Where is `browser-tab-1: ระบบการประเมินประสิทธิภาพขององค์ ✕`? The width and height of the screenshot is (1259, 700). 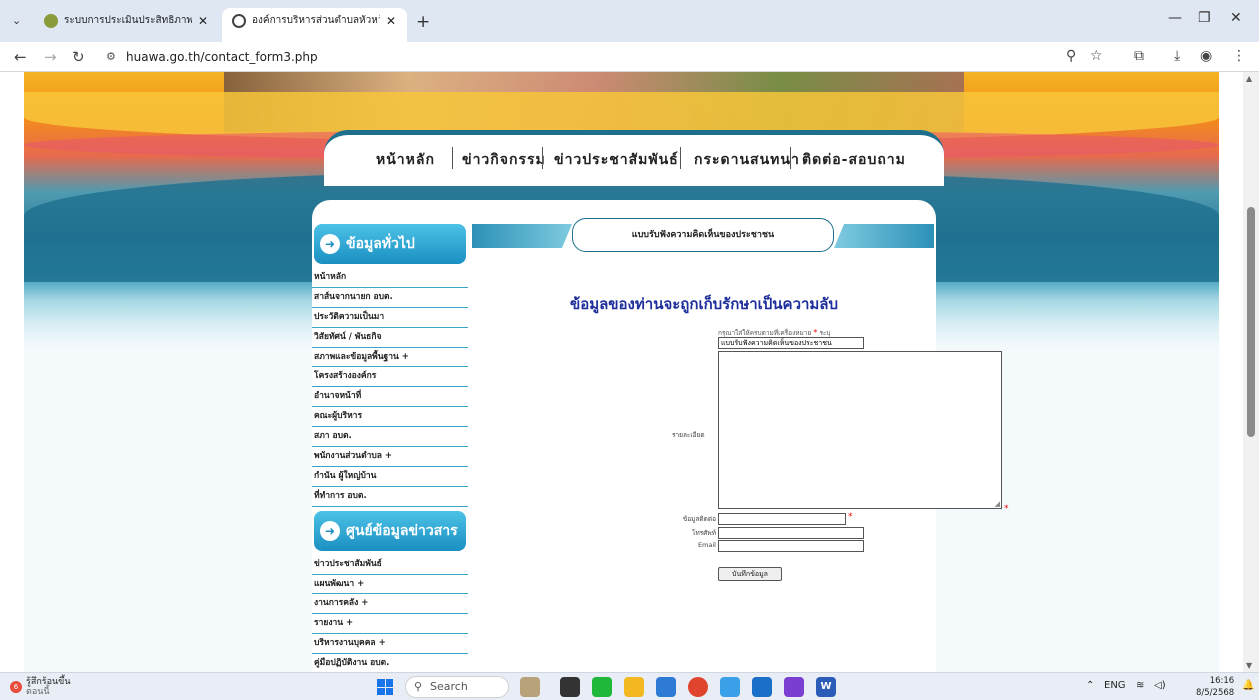
browser-tab-1: ระบบการประเมินประสิทธิภาพขององค์ ✕ is located at coordinates (127, 25).